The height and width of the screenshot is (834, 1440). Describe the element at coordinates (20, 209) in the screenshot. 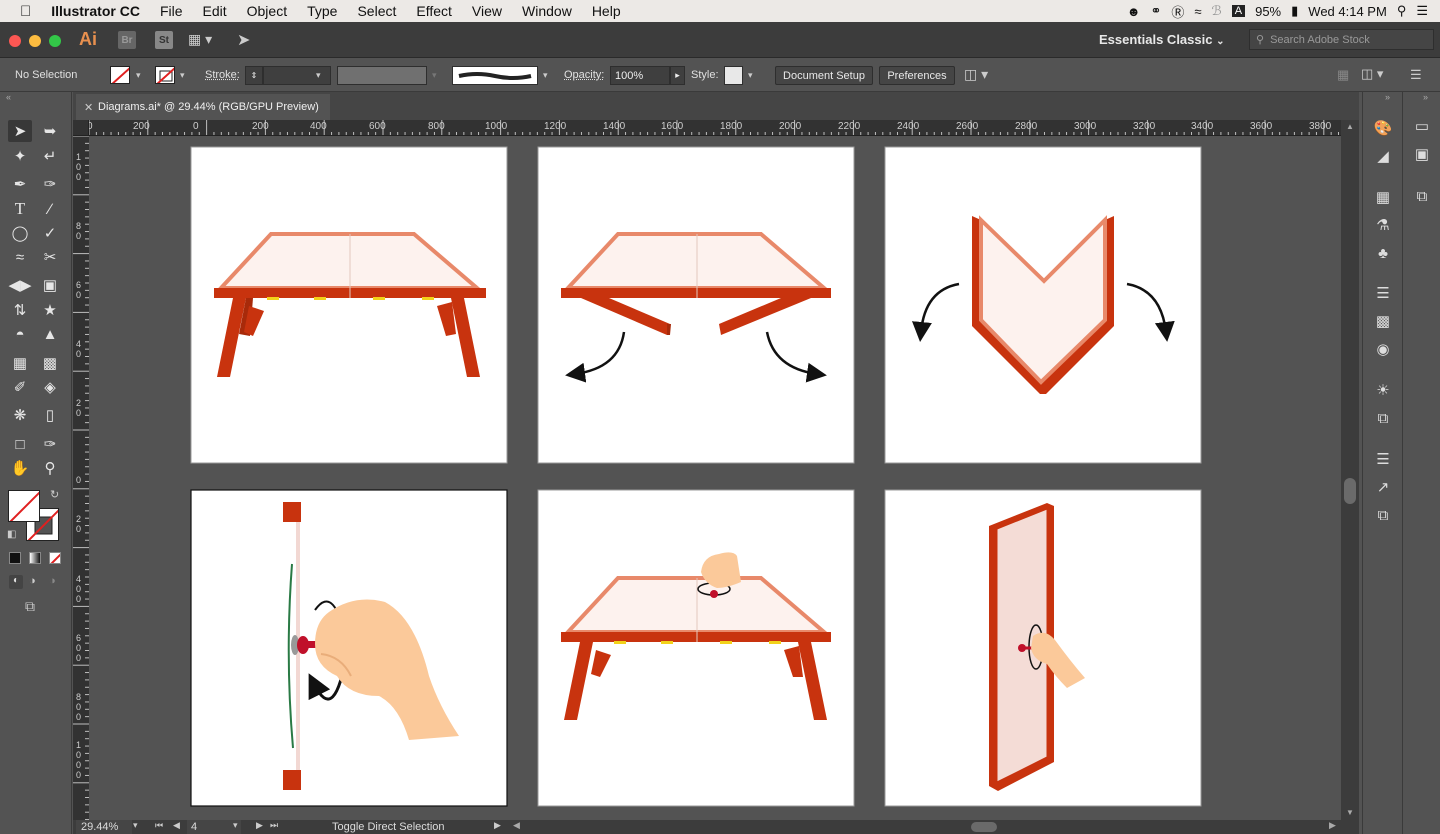

I see `type-tool-icon: T` at that location.